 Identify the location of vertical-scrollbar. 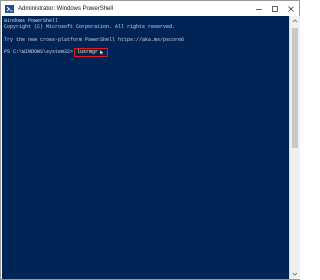
(294, 147).